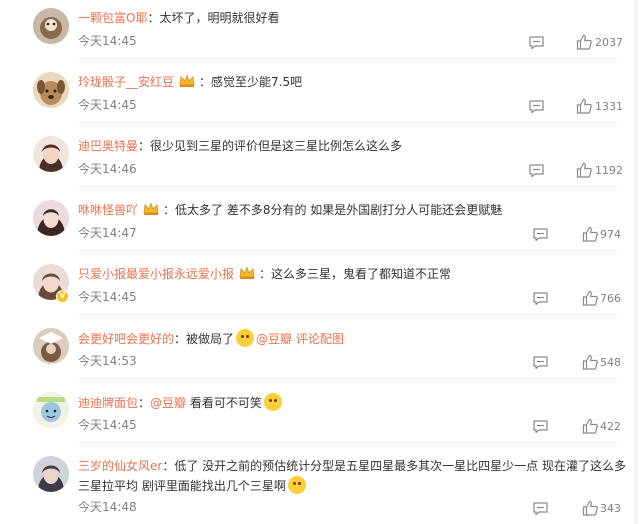 Image resolution: width=640 pixels, height=524 pixels. Describe the element at coordinates (636, 262) in the screenshot. I see `scrollbar` at that location.